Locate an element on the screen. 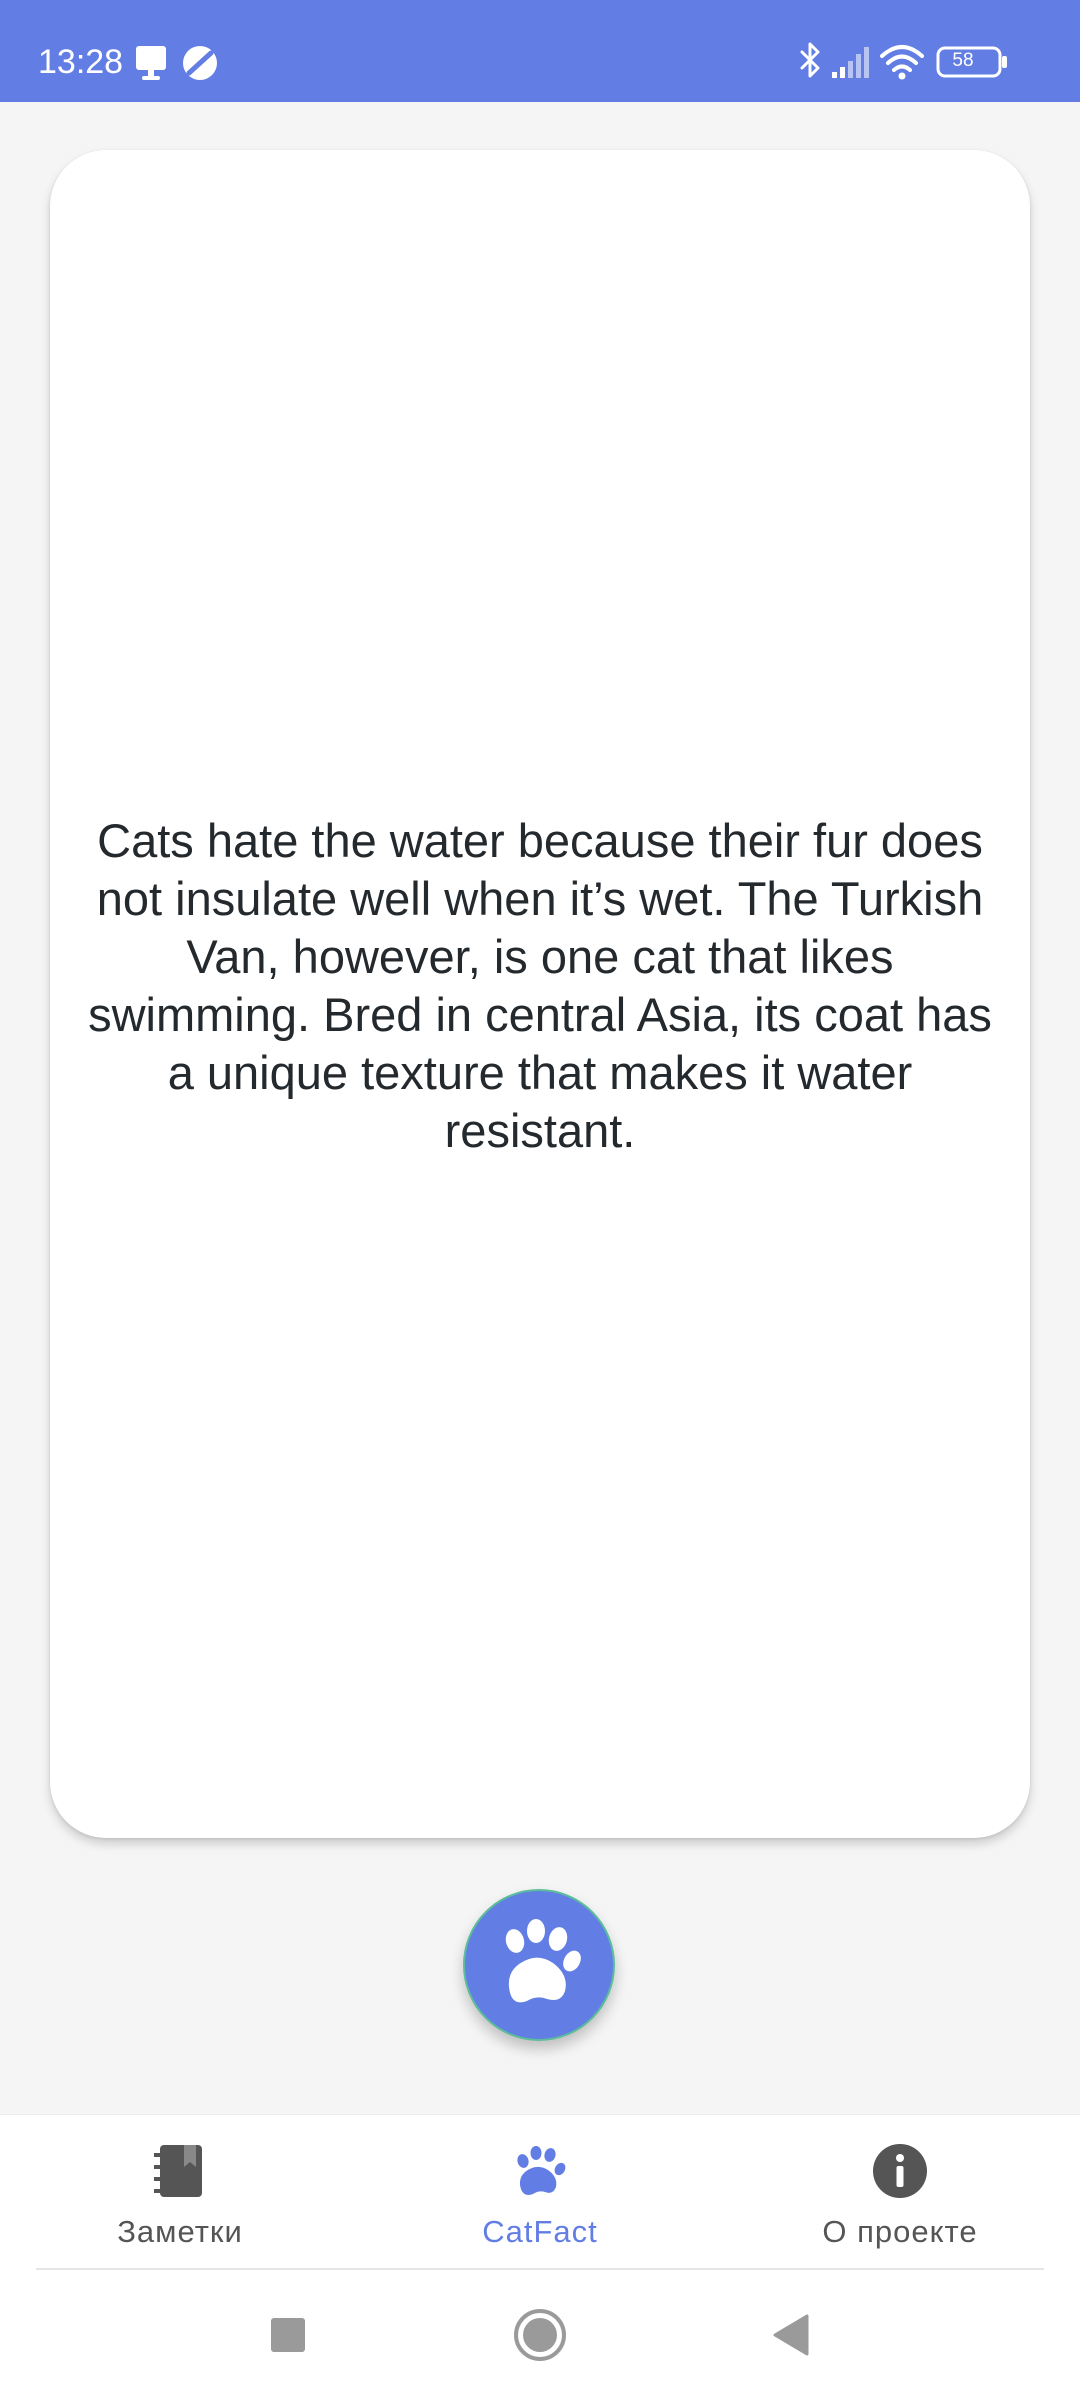 The width and height of the screenshot is (1080, 2400). bottom-navigation: Заметки CatFact О проекте is located at coordinates (540, 2192).